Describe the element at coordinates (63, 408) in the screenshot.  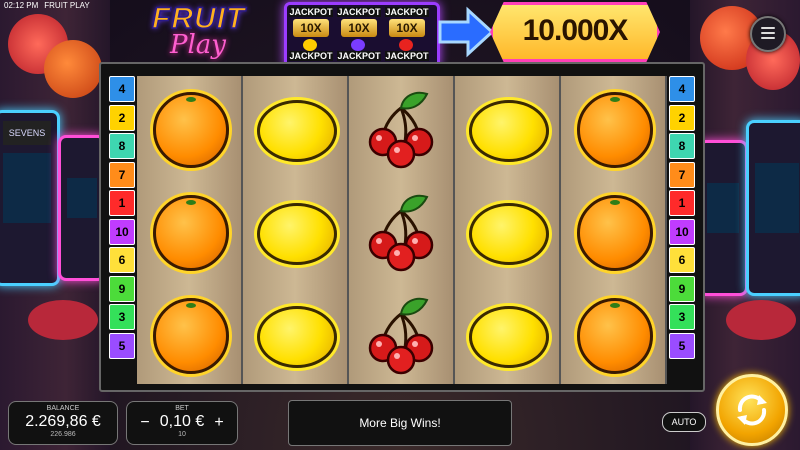
I see `balance-label: BALANCE` at that location.